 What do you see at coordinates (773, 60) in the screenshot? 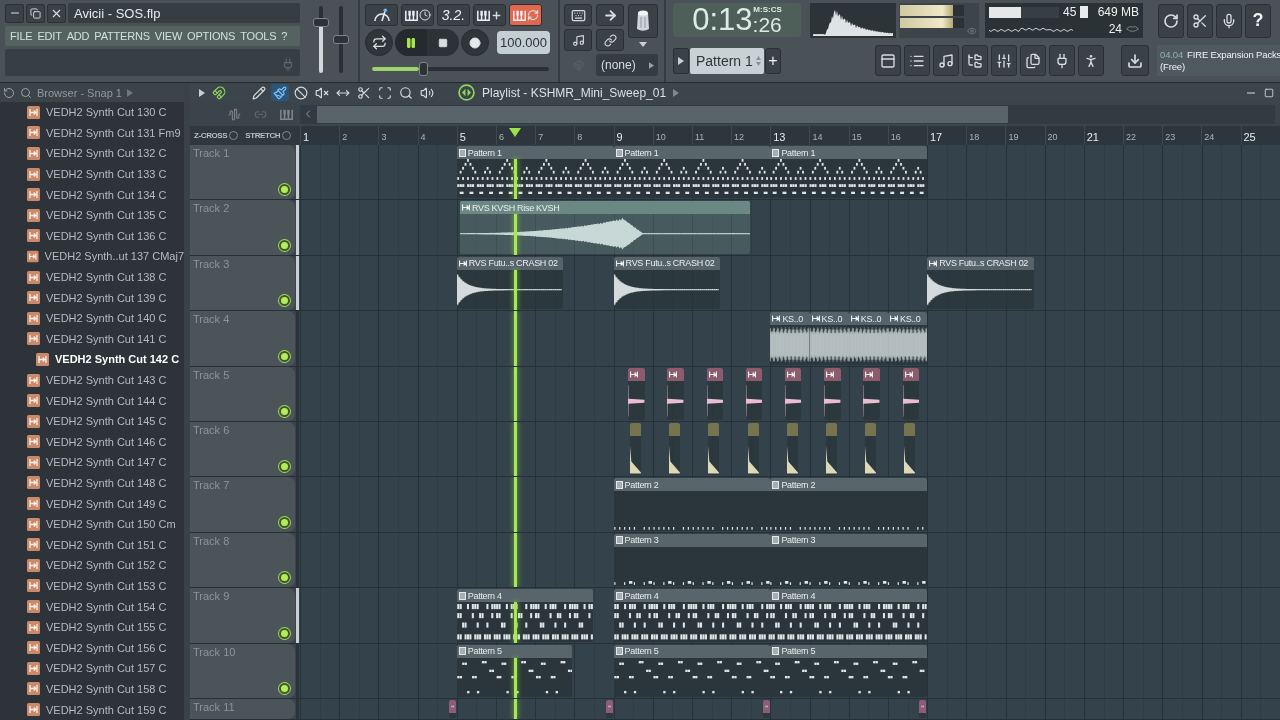
I see `add-pattern-button: +` at bounding box center [773, 60].